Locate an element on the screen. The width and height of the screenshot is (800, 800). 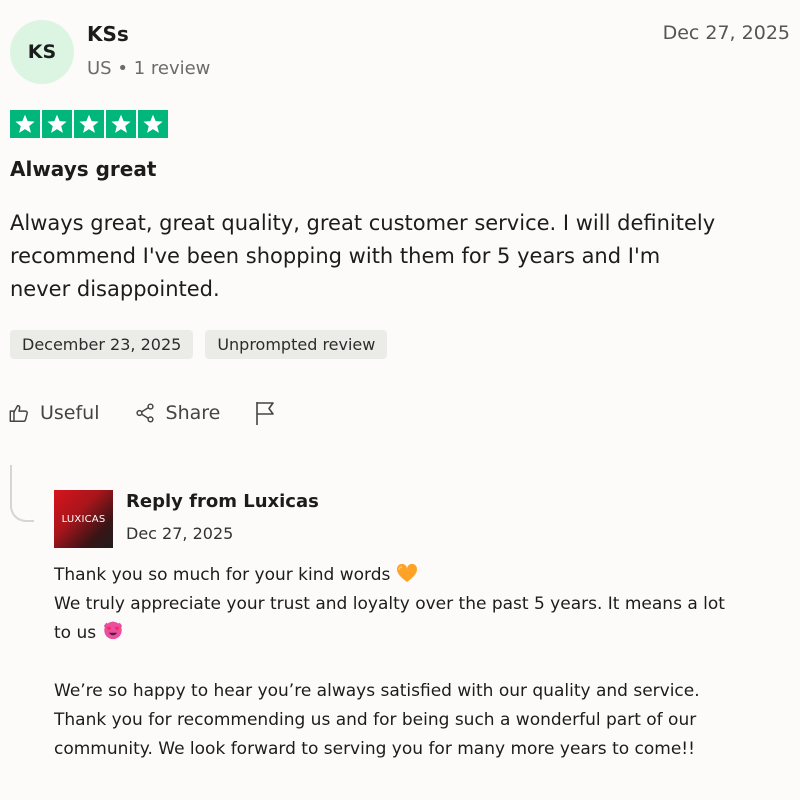
company-logo: LUXICAS is located at coordinates (83, 519).